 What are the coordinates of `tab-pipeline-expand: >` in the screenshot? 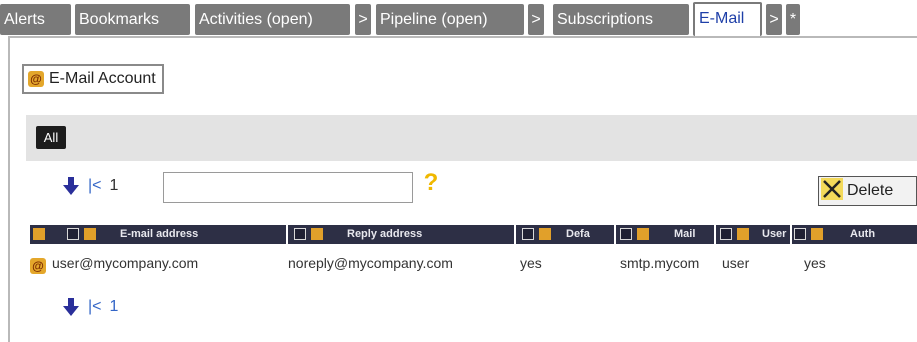 It's located at (536, 19).